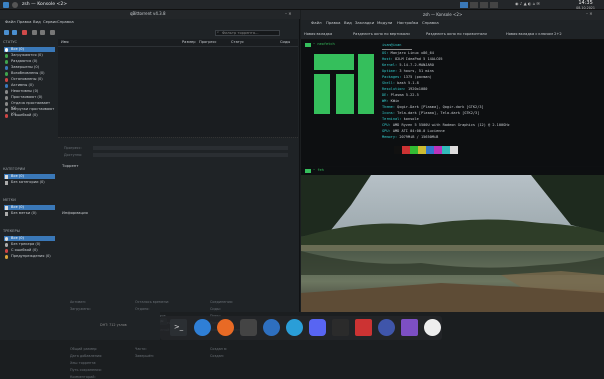 The width and height of the screenshot is (604, 379). I want to click on split-horizontal-button: Разделить окно по горизонтали, so click(456, 34).